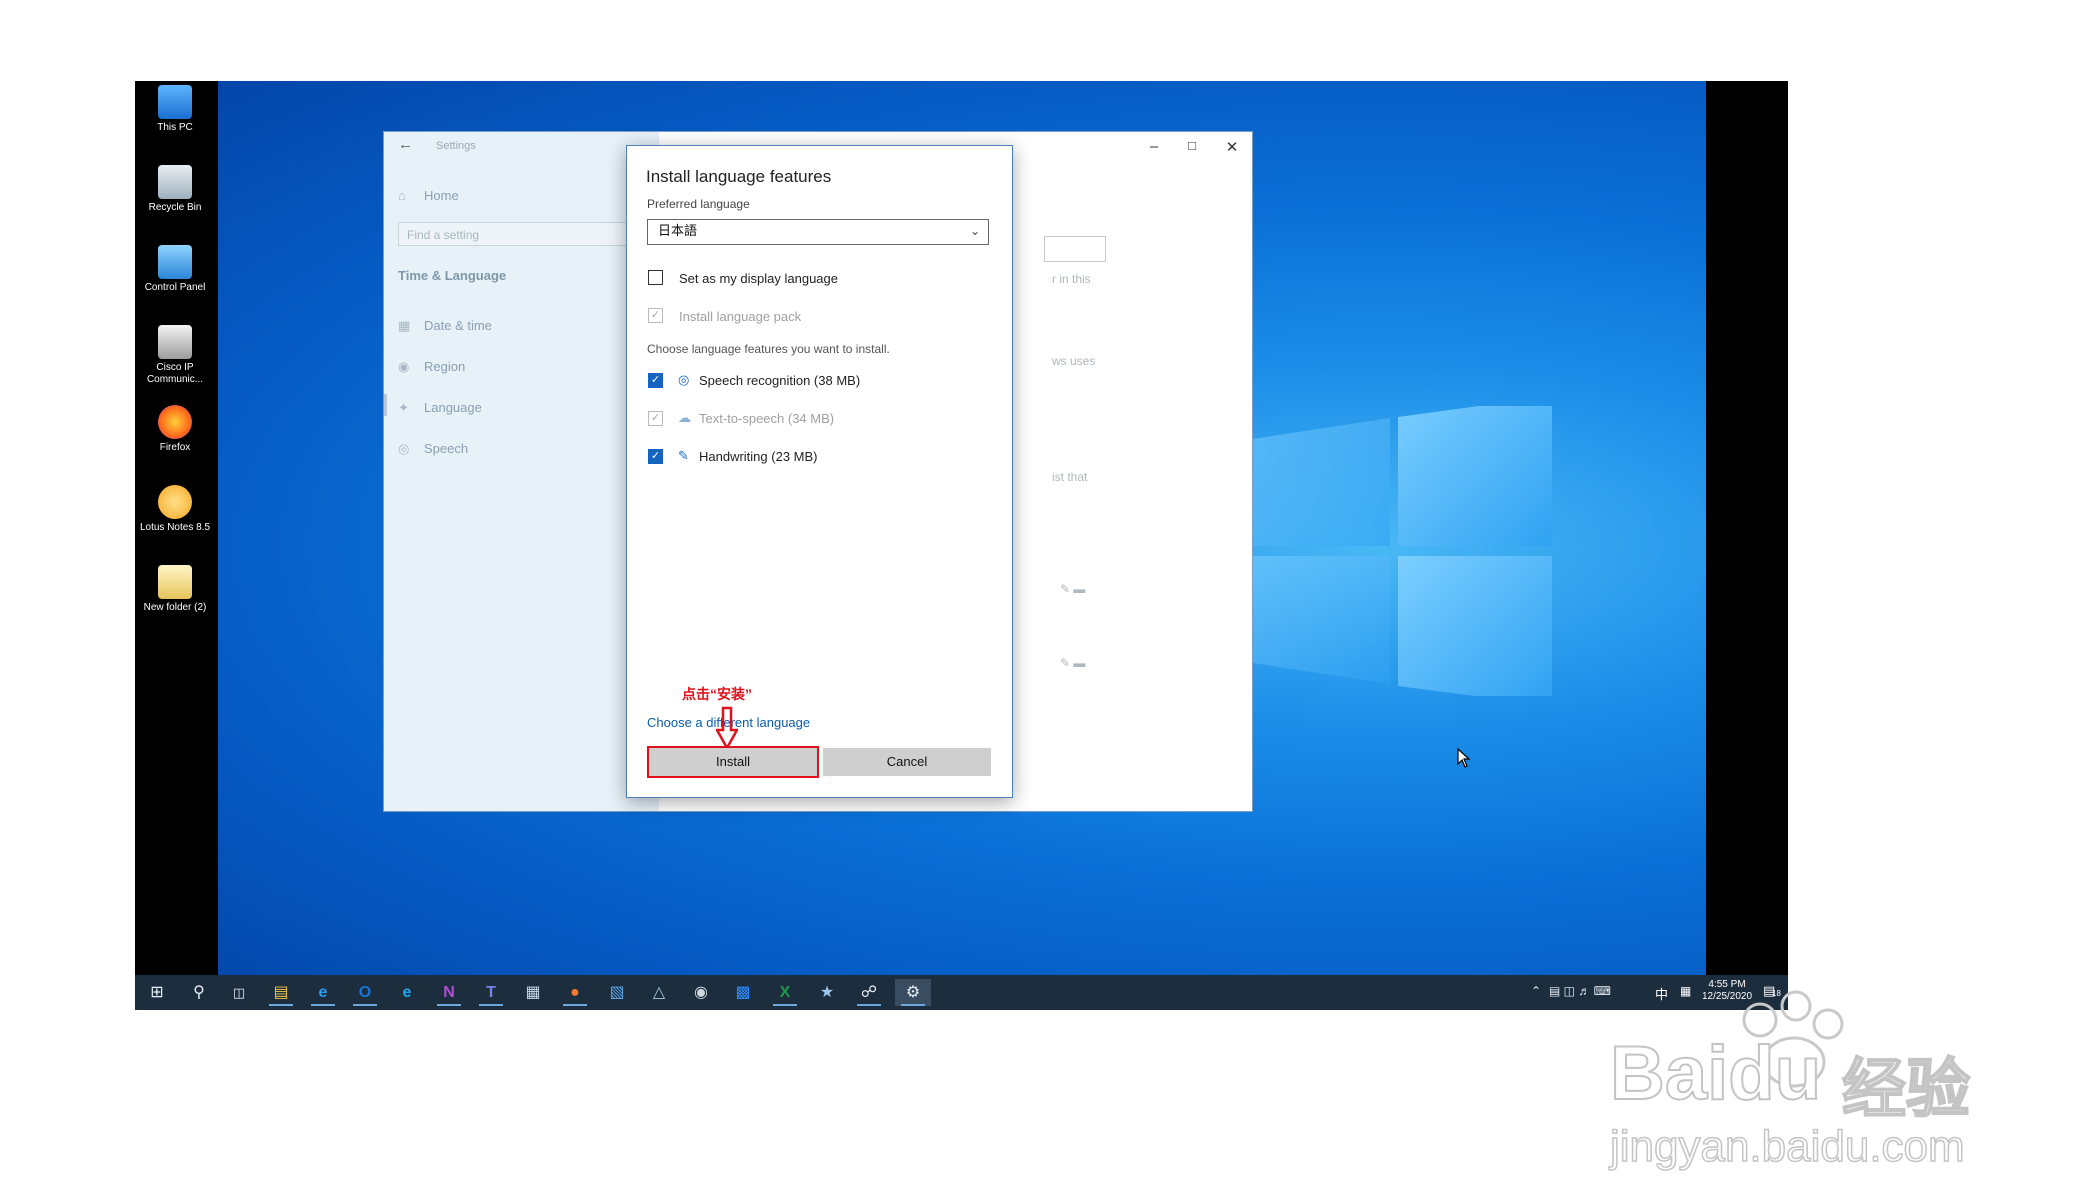 The width and height of the screenshot is (2086, 1204). I want to click on text-to-speech-checkbox: ✓, so click(655, 418).